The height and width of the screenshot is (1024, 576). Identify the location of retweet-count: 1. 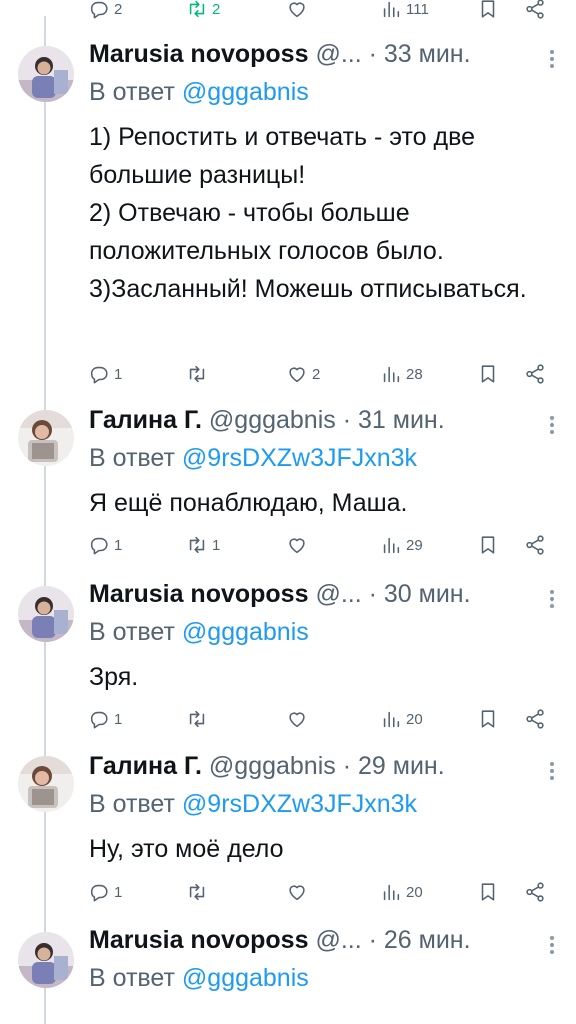
(216, 545).